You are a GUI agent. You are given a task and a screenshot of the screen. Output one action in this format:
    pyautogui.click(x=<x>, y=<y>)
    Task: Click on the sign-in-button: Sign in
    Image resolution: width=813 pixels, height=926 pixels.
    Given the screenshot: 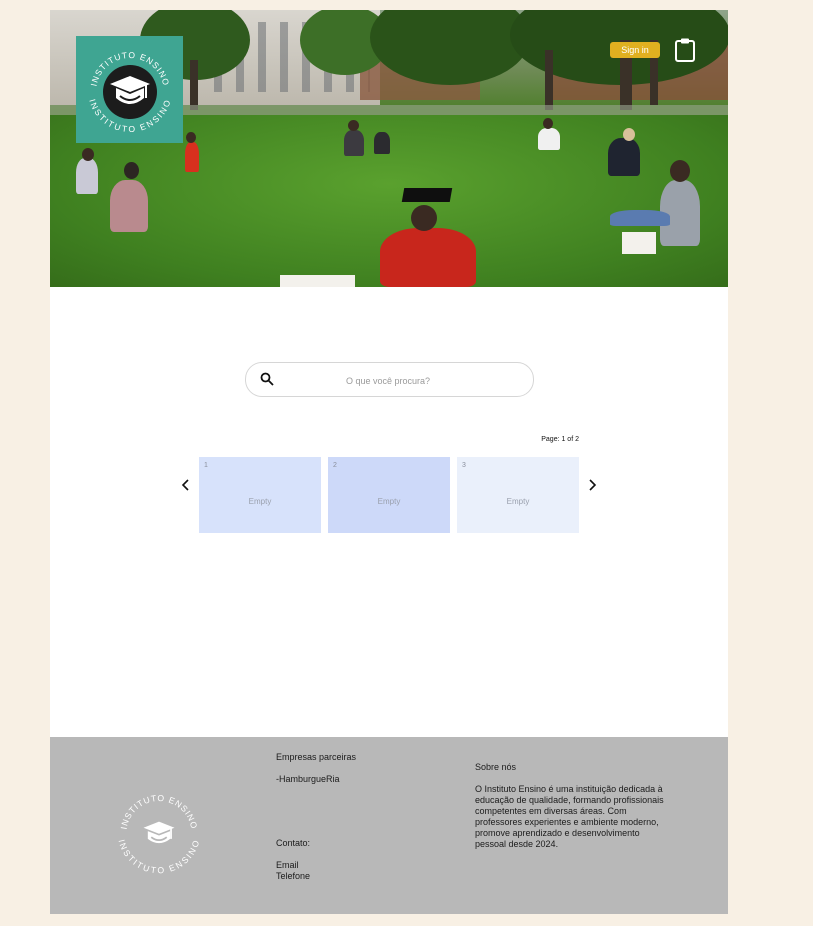 What is the action you would take?
    pyautogui.click(x=635, y=50)
    